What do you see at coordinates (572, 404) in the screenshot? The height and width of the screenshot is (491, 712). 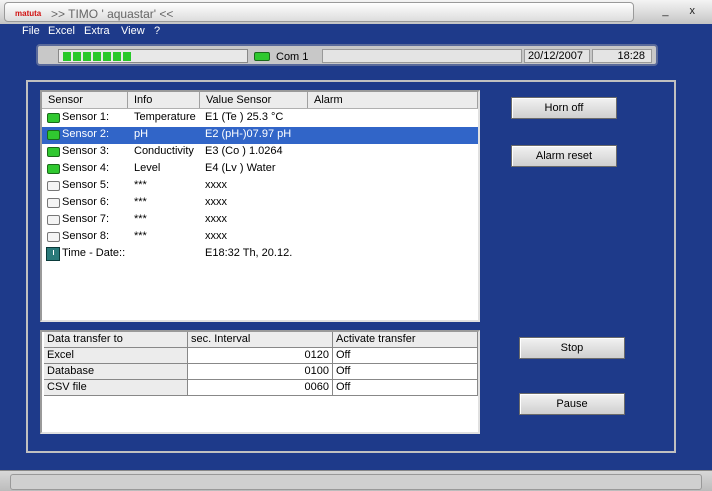 I see `pause-button: Pause` at bounding box center [572, 404].